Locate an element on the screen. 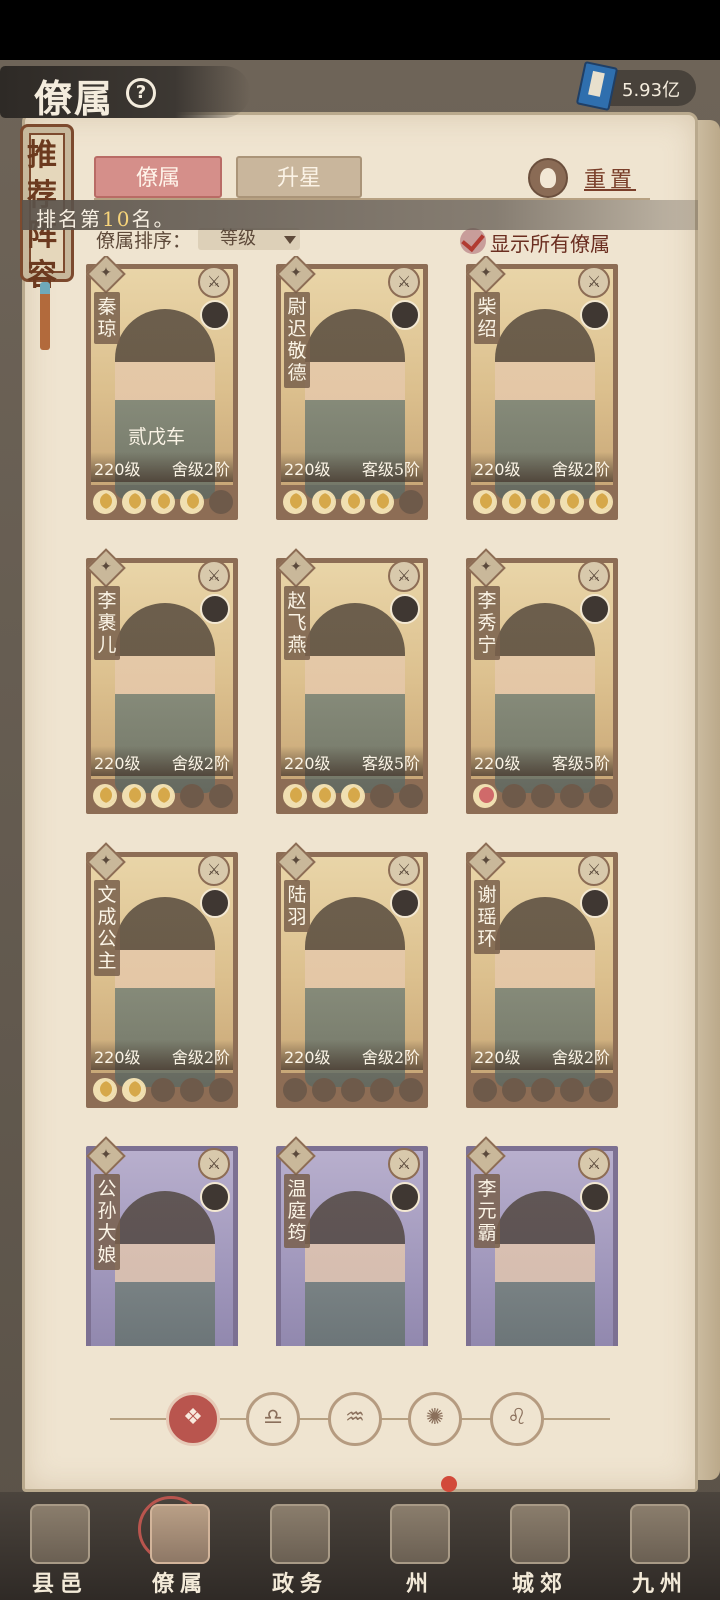 This screenshot has width=720, height=1600. show-all-label: 显示所有僚属 is located at coordinates (550, 242).